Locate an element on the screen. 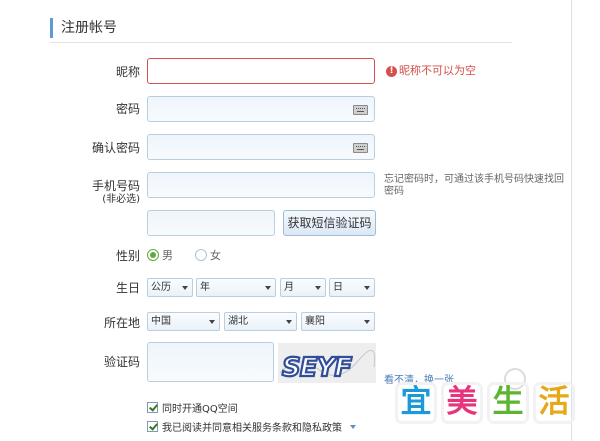  error-icon: ! is located at coordinates (391, 71).